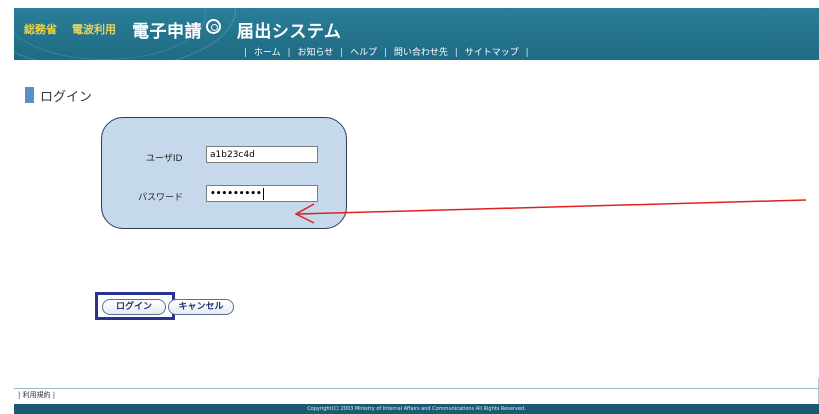 Image resolution: width=819 pixels, height=414 pixels. What do you see at coordinates (552, 207) in the screenshot?
I see `arrow-line` at bounding box center [552, 207].